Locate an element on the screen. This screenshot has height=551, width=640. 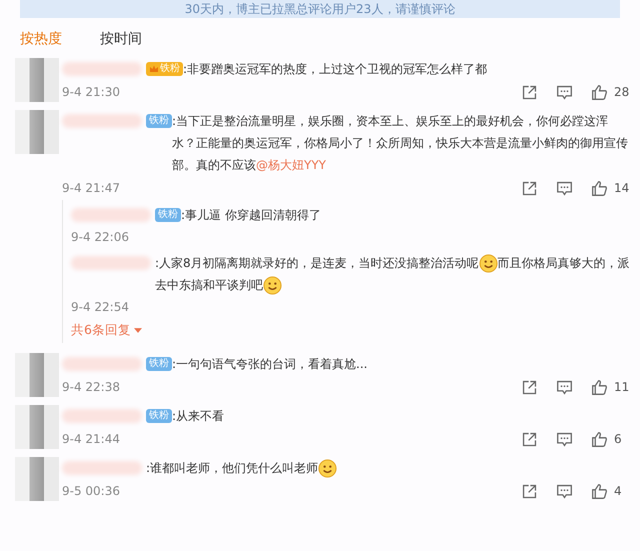
comment-time: 9-5 00:36 is located at coordinates (91, 491).